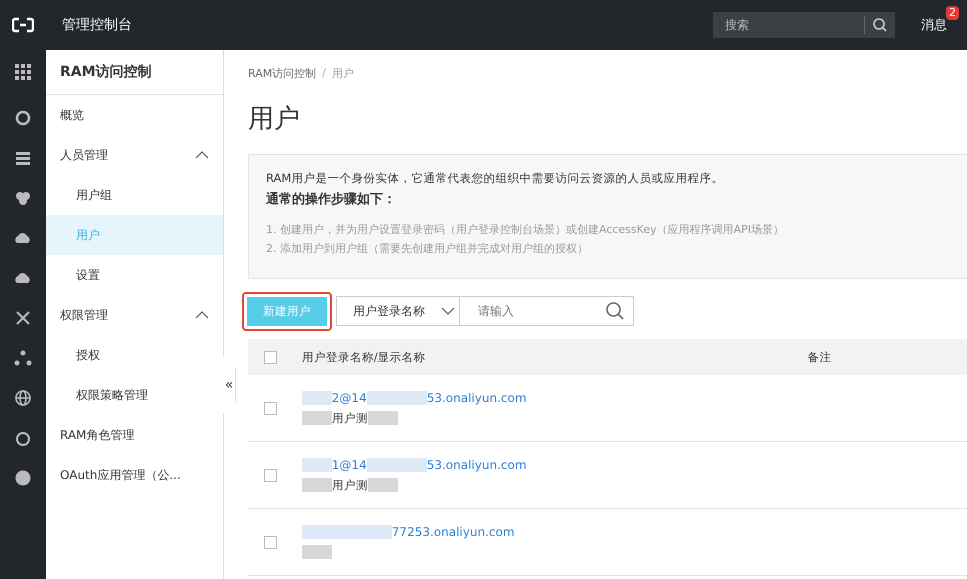 This screenshot has height=579, width=967. What do you see at coordinates (134, 72) in the screenshot?
I see `sidebar-title: RAM访问控制` at bounding box center [134, 72].